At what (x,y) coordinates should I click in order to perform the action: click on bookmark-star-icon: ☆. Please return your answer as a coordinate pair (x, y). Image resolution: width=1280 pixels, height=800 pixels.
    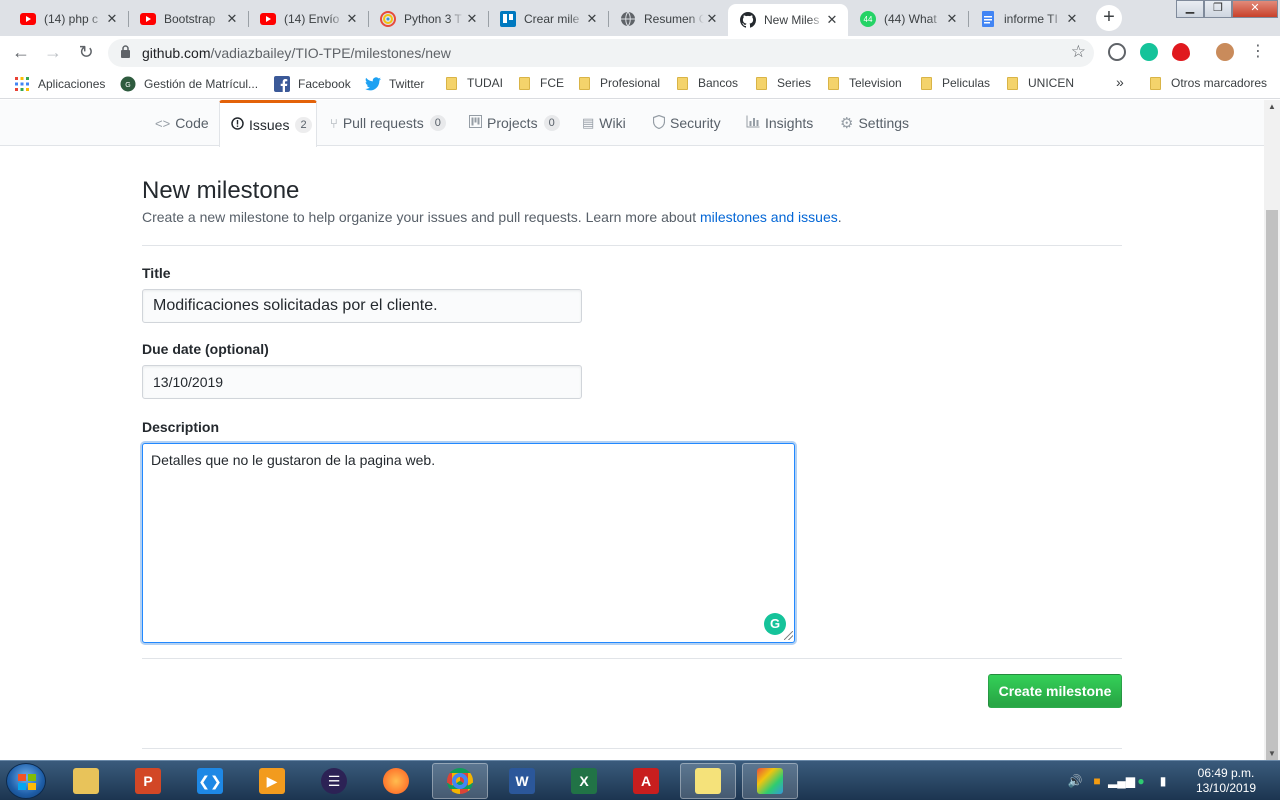
    Looking at the image, I should click on (1078, 52).